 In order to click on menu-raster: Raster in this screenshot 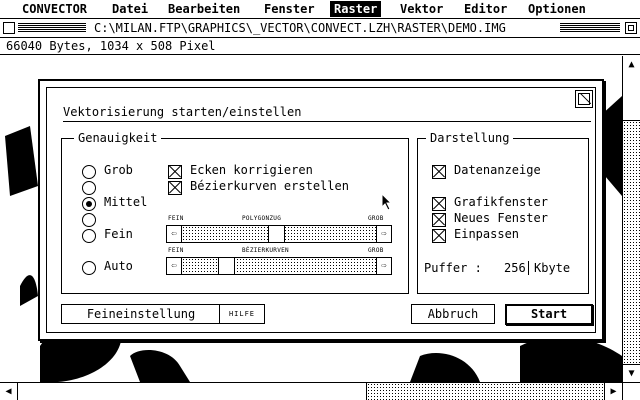, I will do `click(356, 9)`.